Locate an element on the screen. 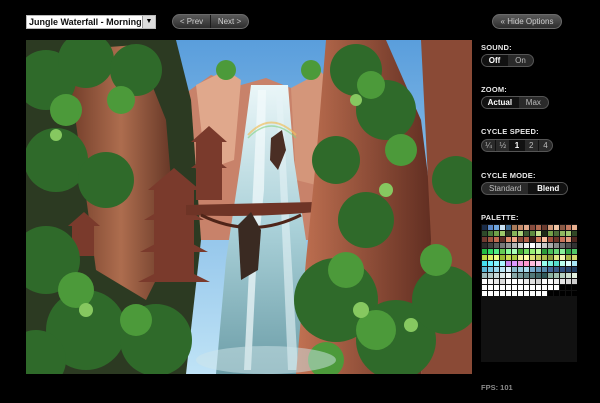  next-button: Next > is located at coordinates (229, 21).